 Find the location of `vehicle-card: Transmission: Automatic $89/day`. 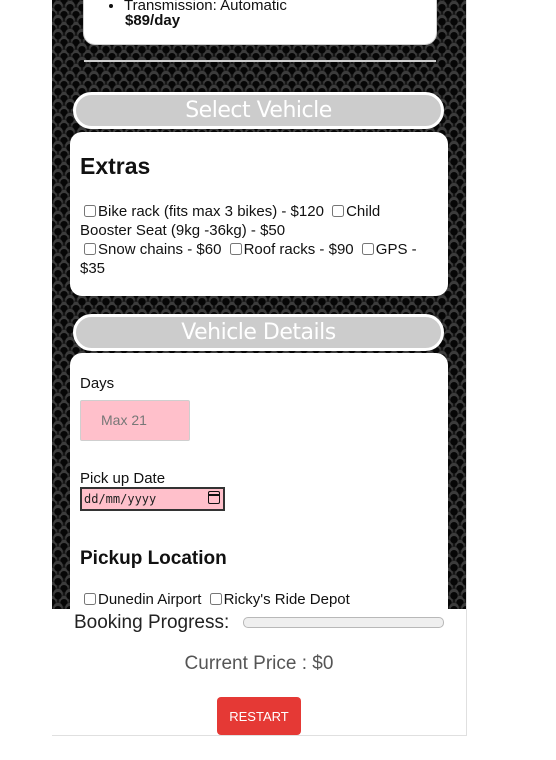

vehicle-card: Transmission: Automatic $89/day is located at coordinates (260, 22).